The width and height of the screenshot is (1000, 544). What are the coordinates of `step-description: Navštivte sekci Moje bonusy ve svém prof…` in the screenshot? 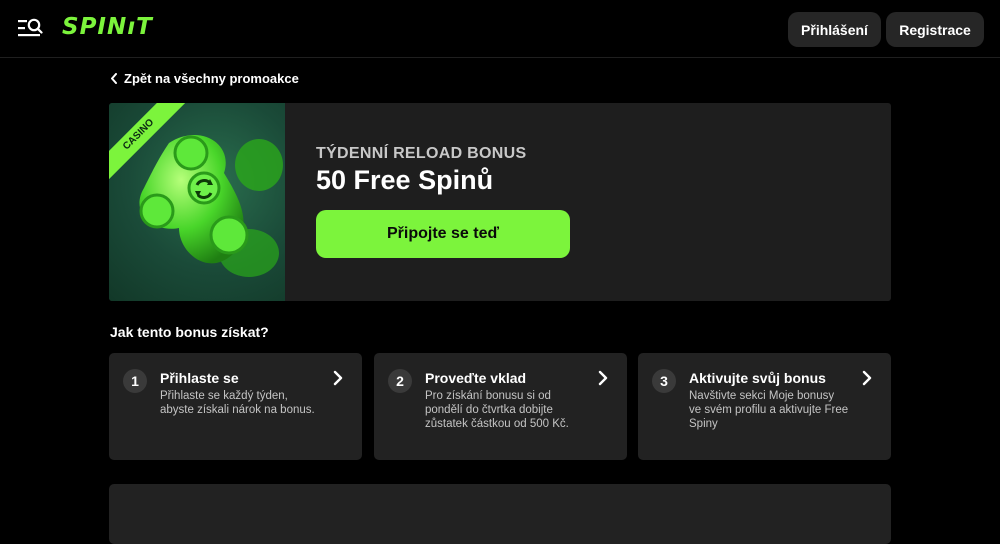 It's located at (769, 410).